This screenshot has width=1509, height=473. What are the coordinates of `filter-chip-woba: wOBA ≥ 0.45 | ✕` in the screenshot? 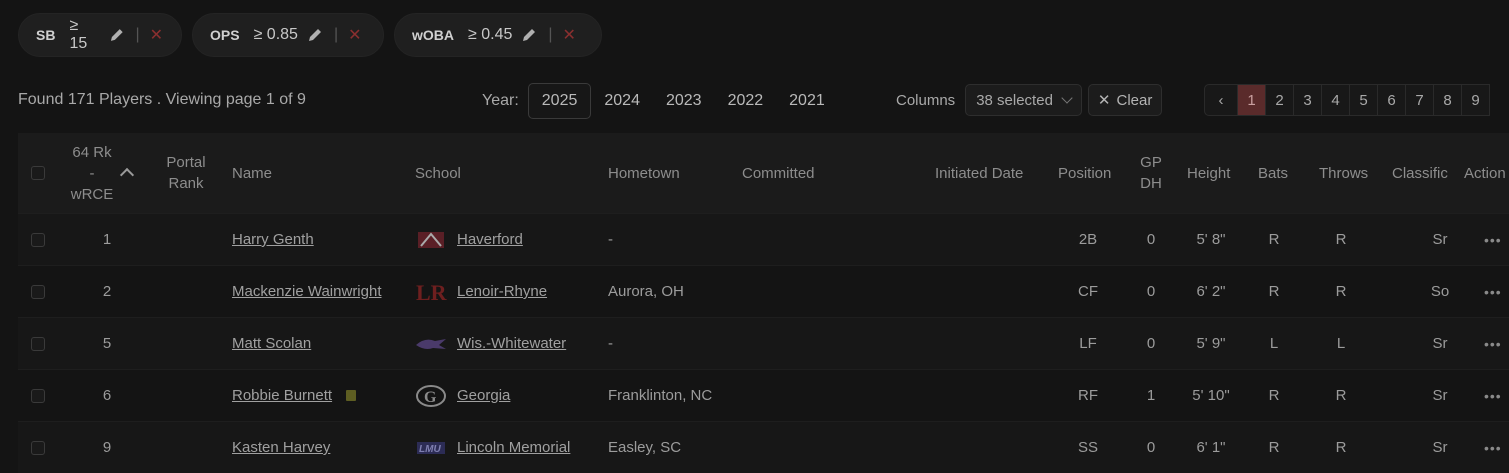 It's located at (498, 35).